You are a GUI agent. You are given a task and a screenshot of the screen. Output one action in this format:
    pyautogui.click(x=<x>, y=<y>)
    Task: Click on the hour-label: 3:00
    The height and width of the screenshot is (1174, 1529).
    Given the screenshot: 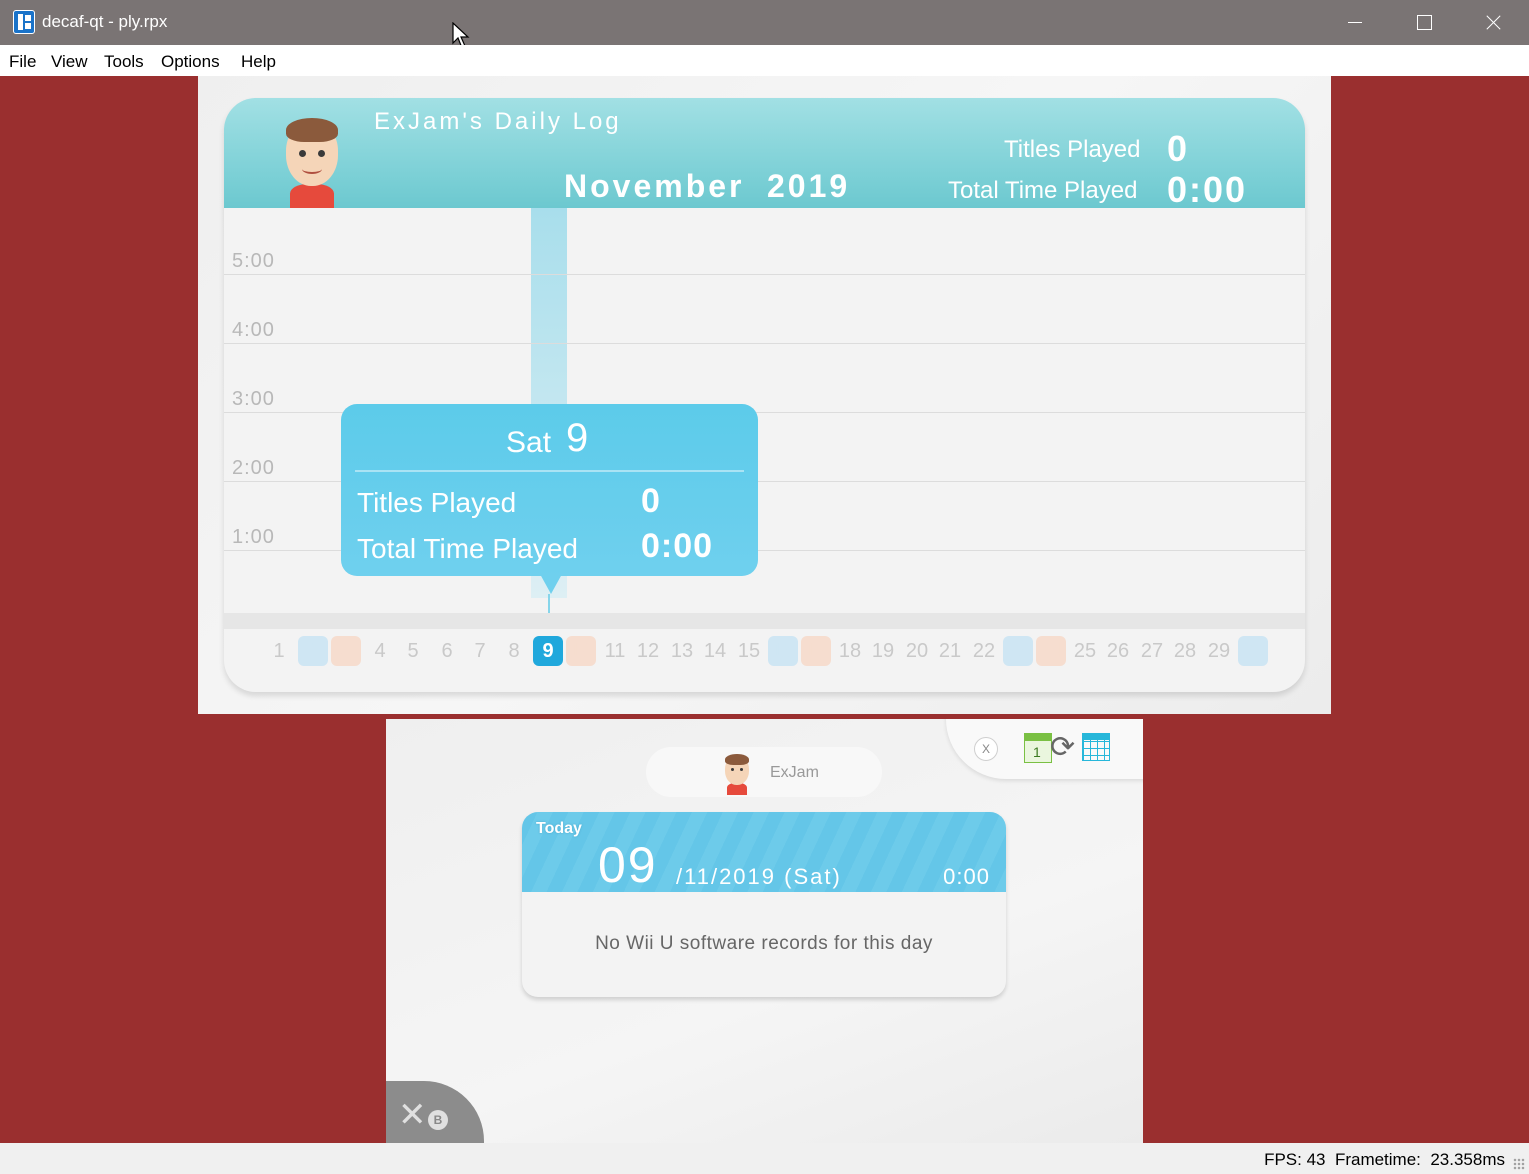 What is the action you would take?
    pyautogui.click(x=253, y=399)
    